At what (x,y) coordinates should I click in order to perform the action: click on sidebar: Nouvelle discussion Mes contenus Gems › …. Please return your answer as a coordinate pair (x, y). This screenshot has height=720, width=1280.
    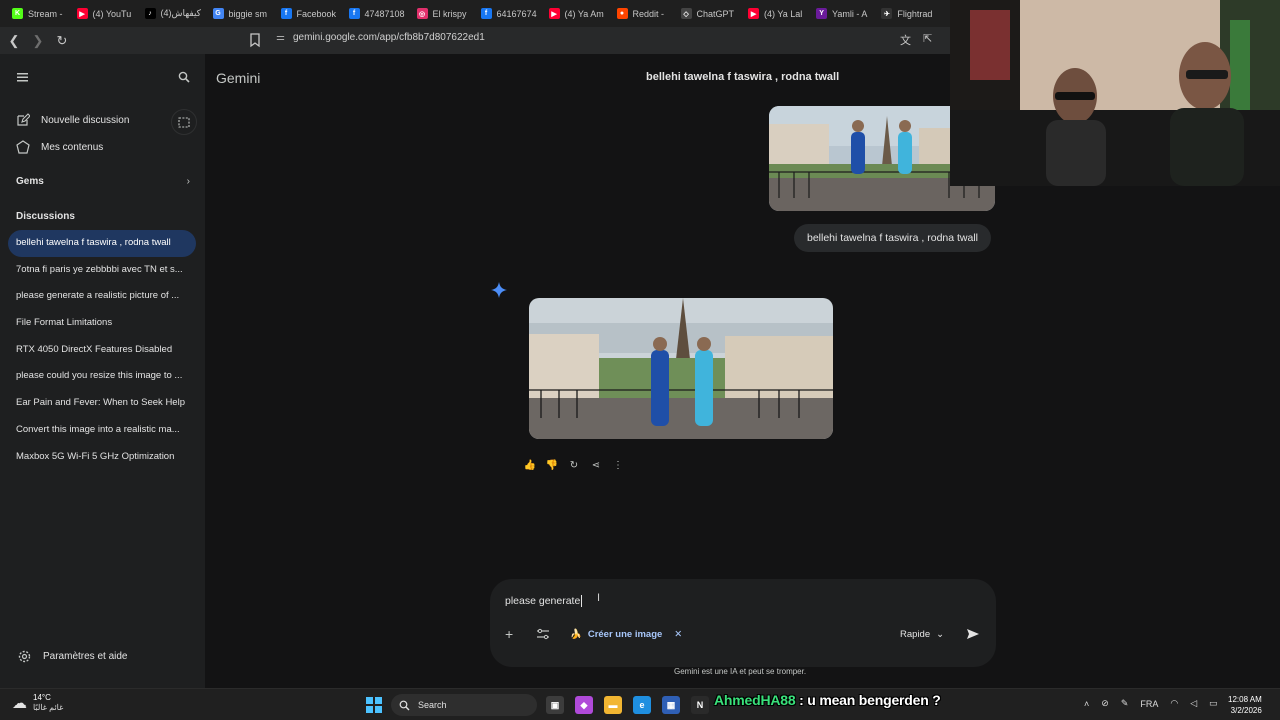
    Looking at the image, I should click on (102, 371).